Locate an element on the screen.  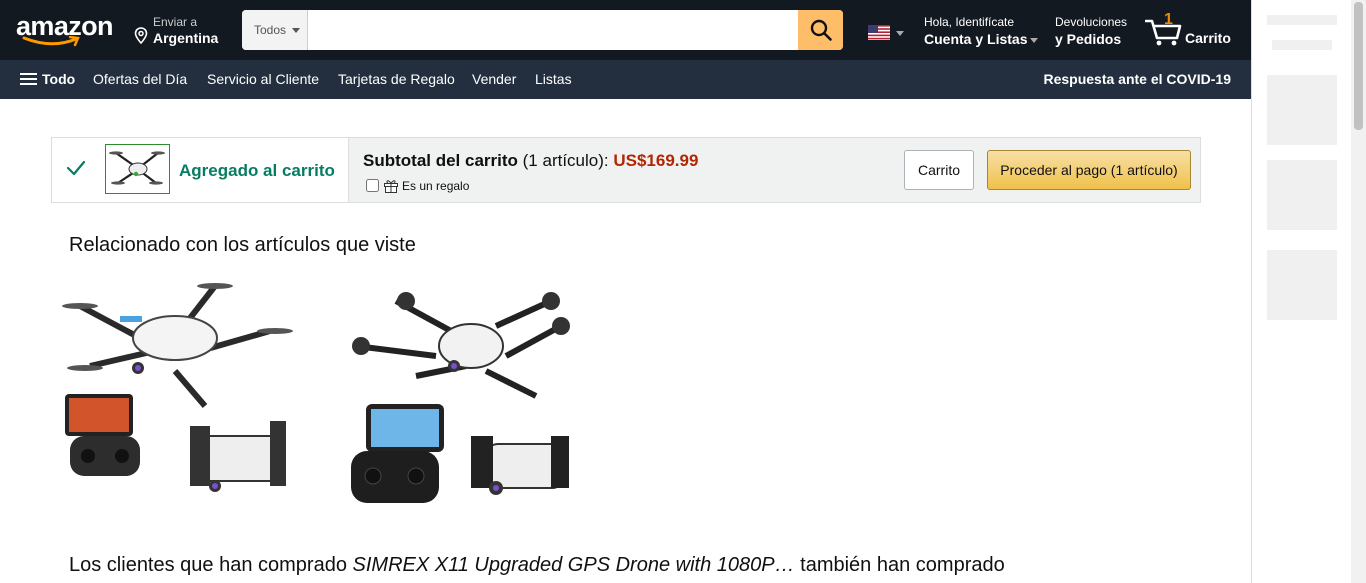
proceed-to-checkout-button: Proceder al pago (1 artículo) is located at coordinates (1089, 170).